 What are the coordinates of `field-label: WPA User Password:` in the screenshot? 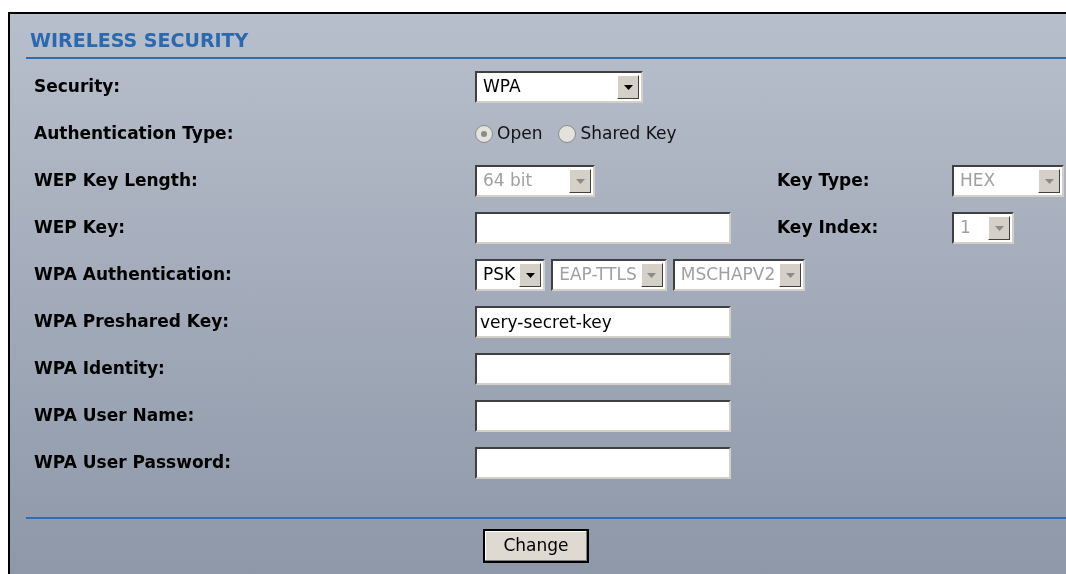 It's located at (133, 463).